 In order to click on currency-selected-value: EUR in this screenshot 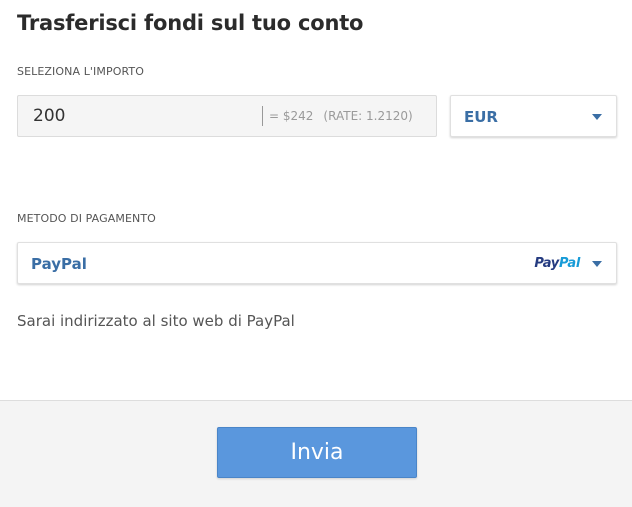, I will do `click(481, 117)`.